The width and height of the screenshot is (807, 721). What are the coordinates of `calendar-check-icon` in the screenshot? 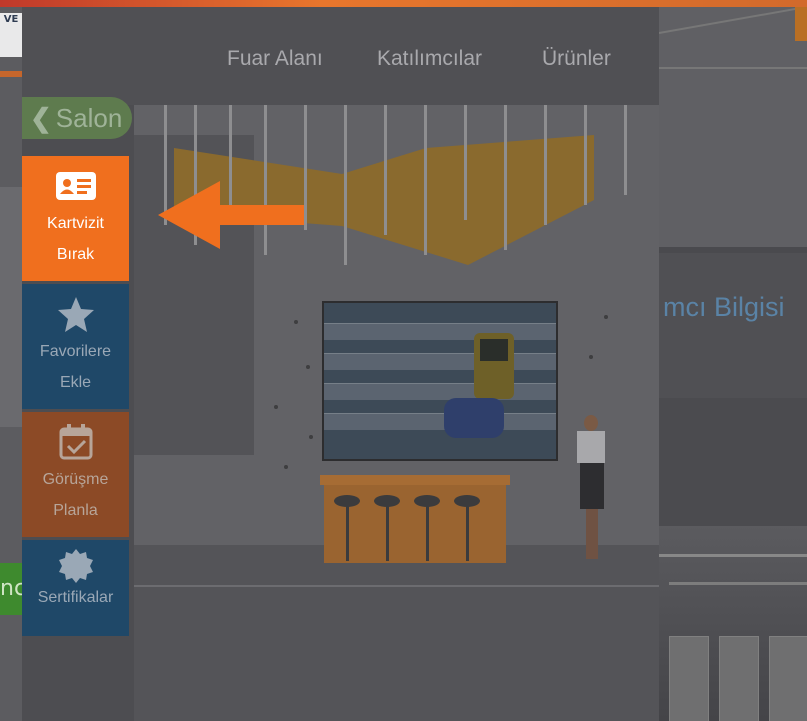 It's located at (75, 443).